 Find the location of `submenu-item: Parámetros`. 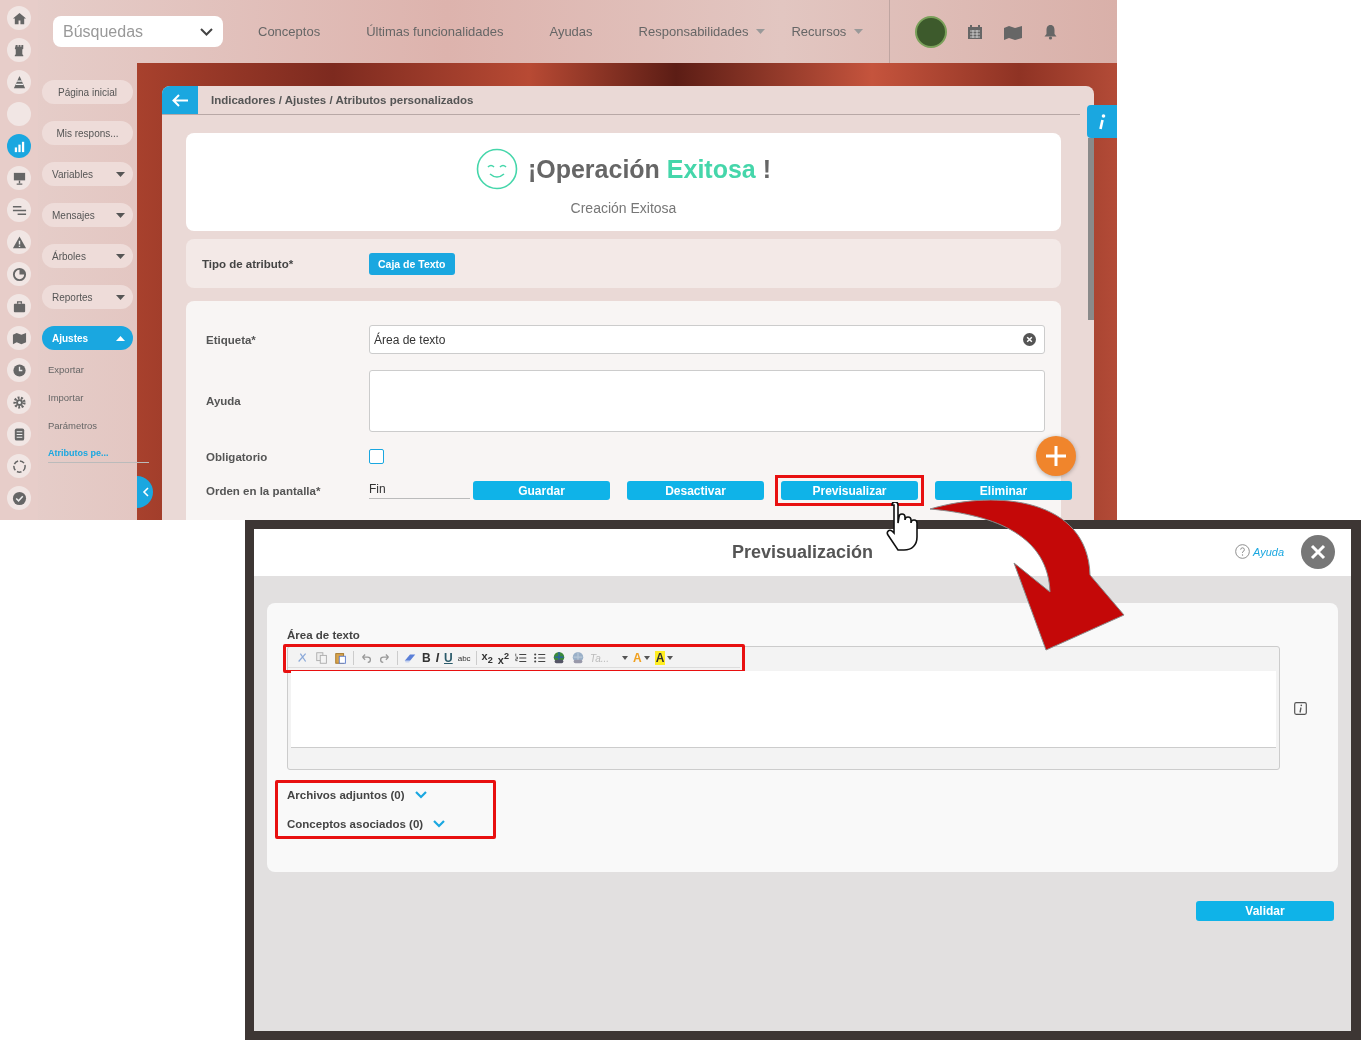

submenu-item: Parámetros is located at coordinates (73, 425).